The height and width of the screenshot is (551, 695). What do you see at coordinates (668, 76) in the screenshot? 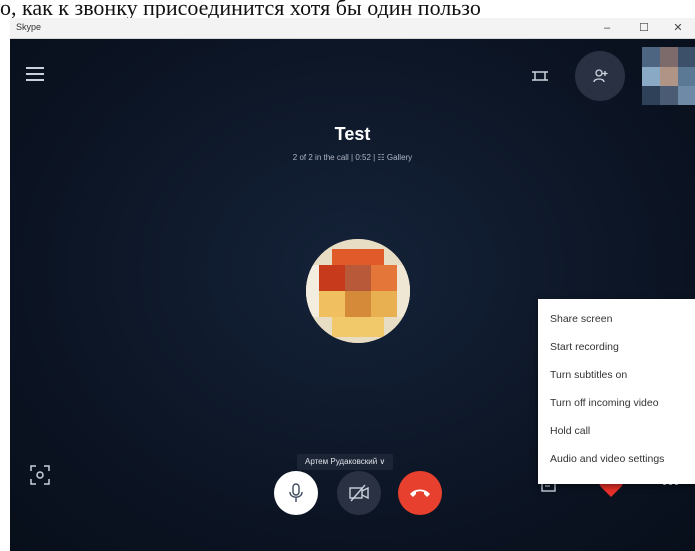
I see `self-video-preview` at bounding box center [668, 76].